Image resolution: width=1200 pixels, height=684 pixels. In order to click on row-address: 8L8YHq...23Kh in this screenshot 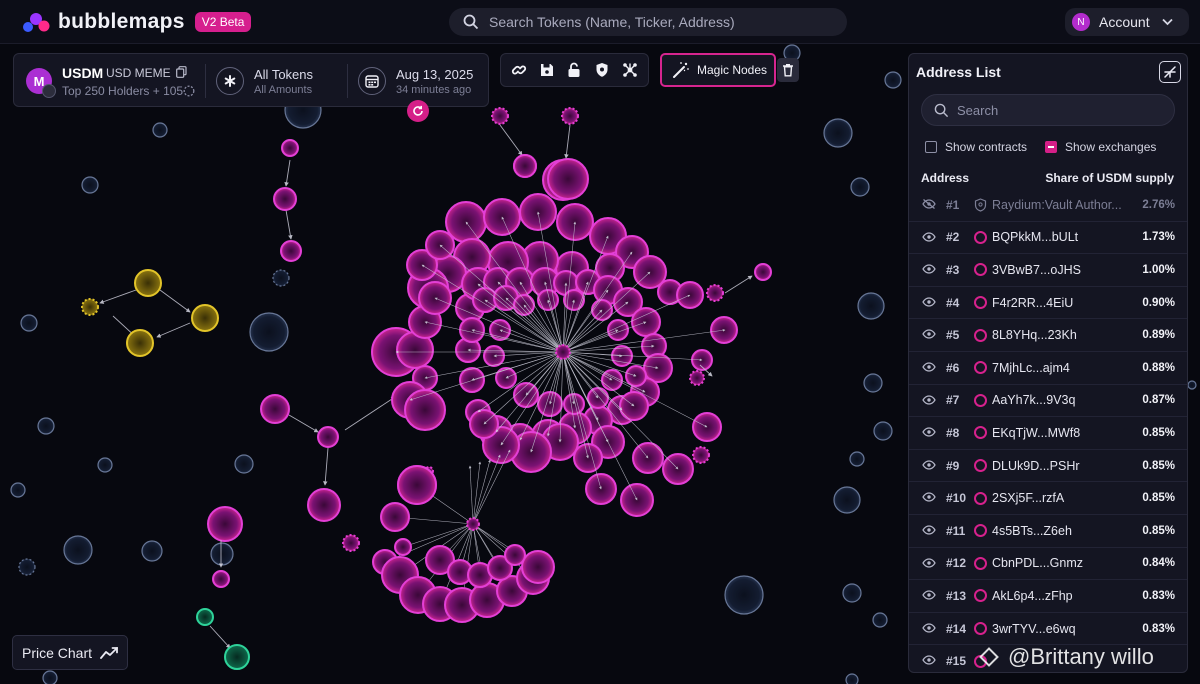, I will do `click(1034, 335)`.